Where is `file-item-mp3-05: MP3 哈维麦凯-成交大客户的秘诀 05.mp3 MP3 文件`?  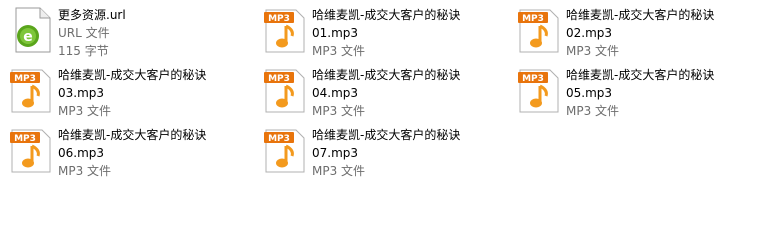 file-item-mp3-05: MP3 哈维麦凯-成交大客户的秘诀 05.mp3 MP3 文件 is located at coordinates (636, 94).